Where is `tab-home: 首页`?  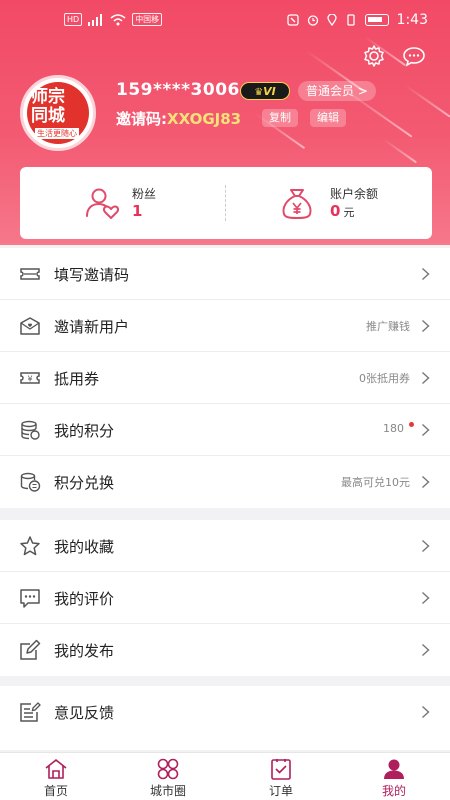
tab-home: 首页 is located at coordinates (56, 776).